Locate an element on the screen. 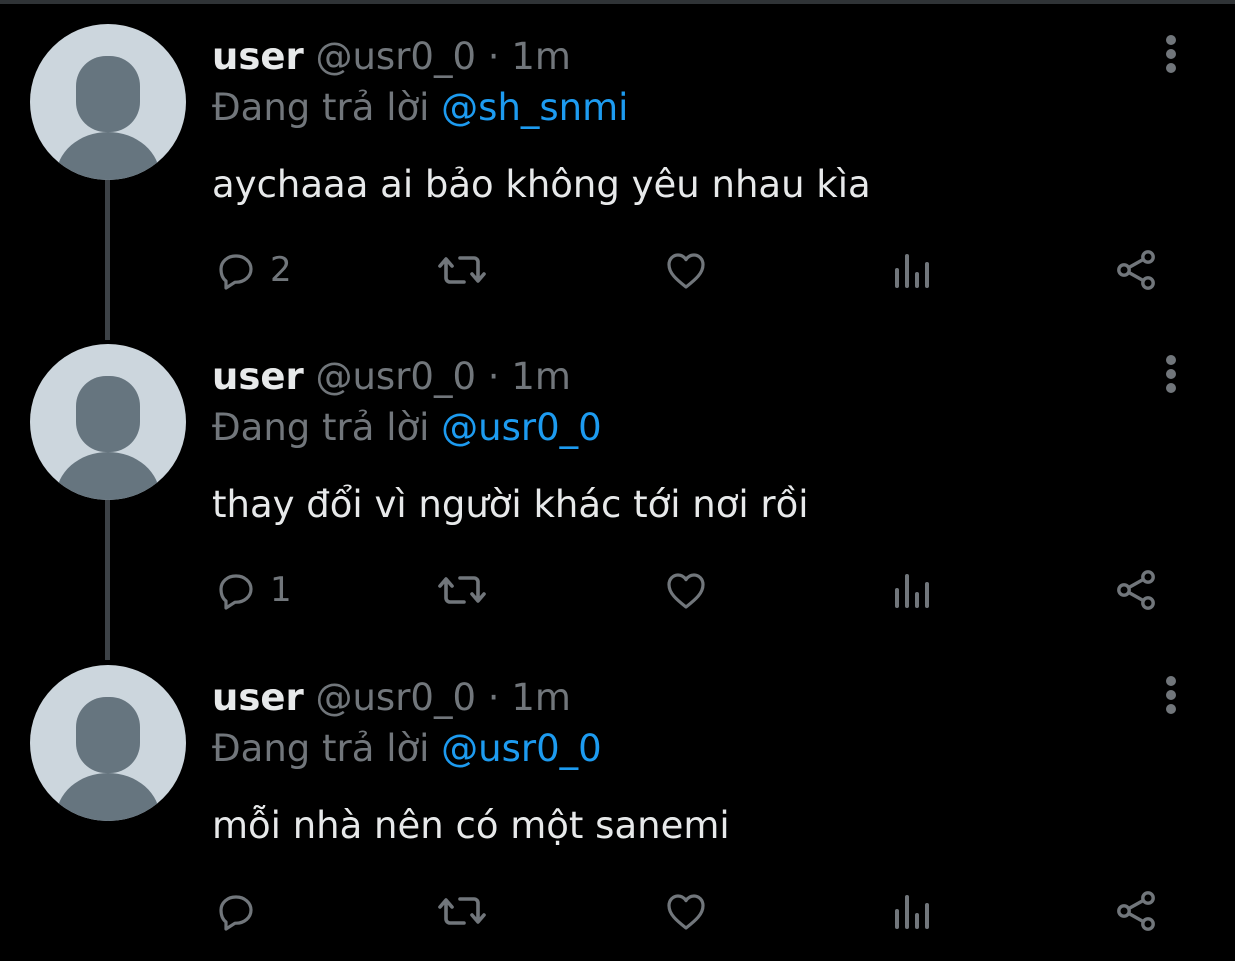  tweet-text: mỗi nhà nên có một sanemi is located at coordinates (471, 825).